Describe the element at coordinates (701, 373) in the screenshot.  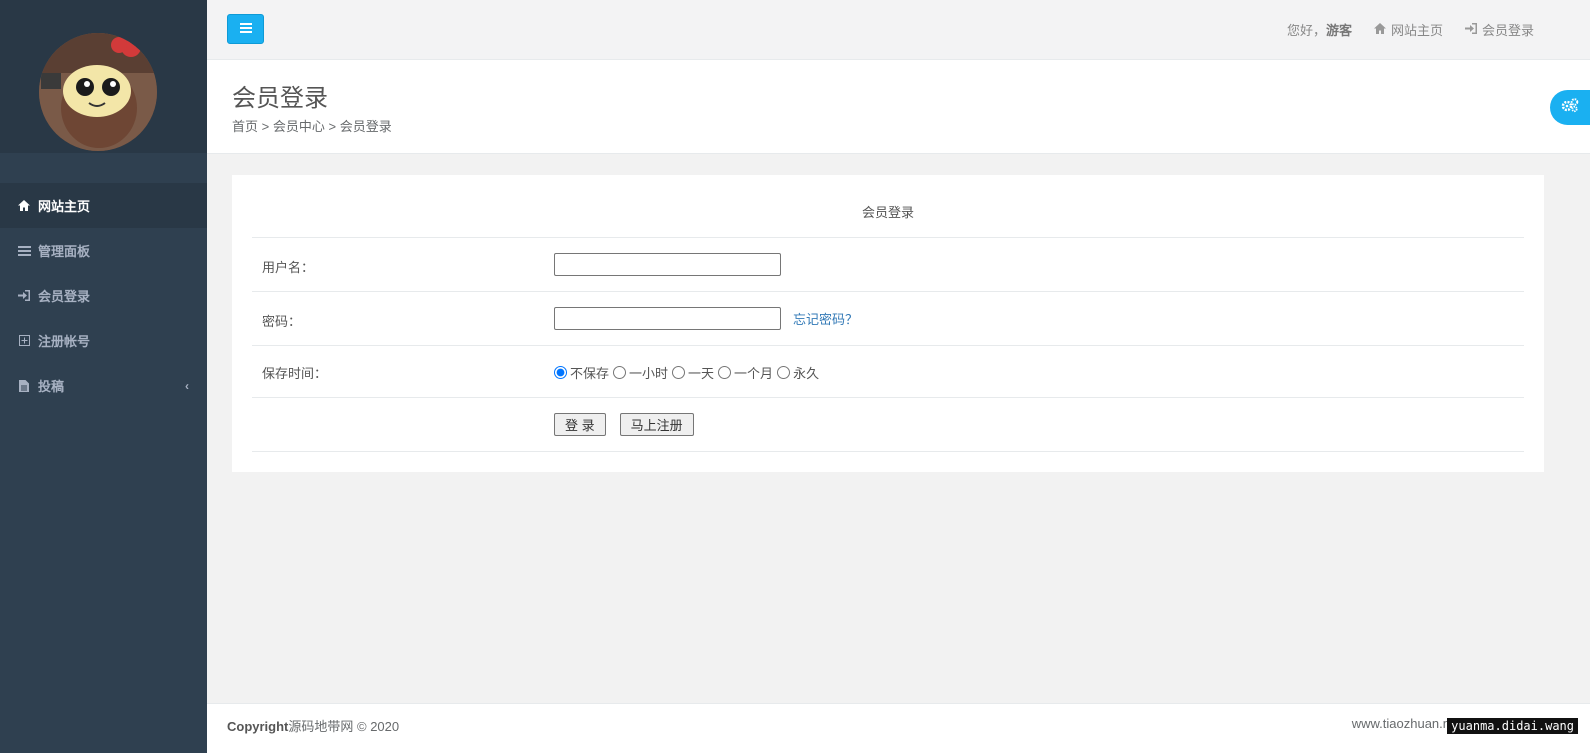
I see `save-option-label: 一天` at that location.